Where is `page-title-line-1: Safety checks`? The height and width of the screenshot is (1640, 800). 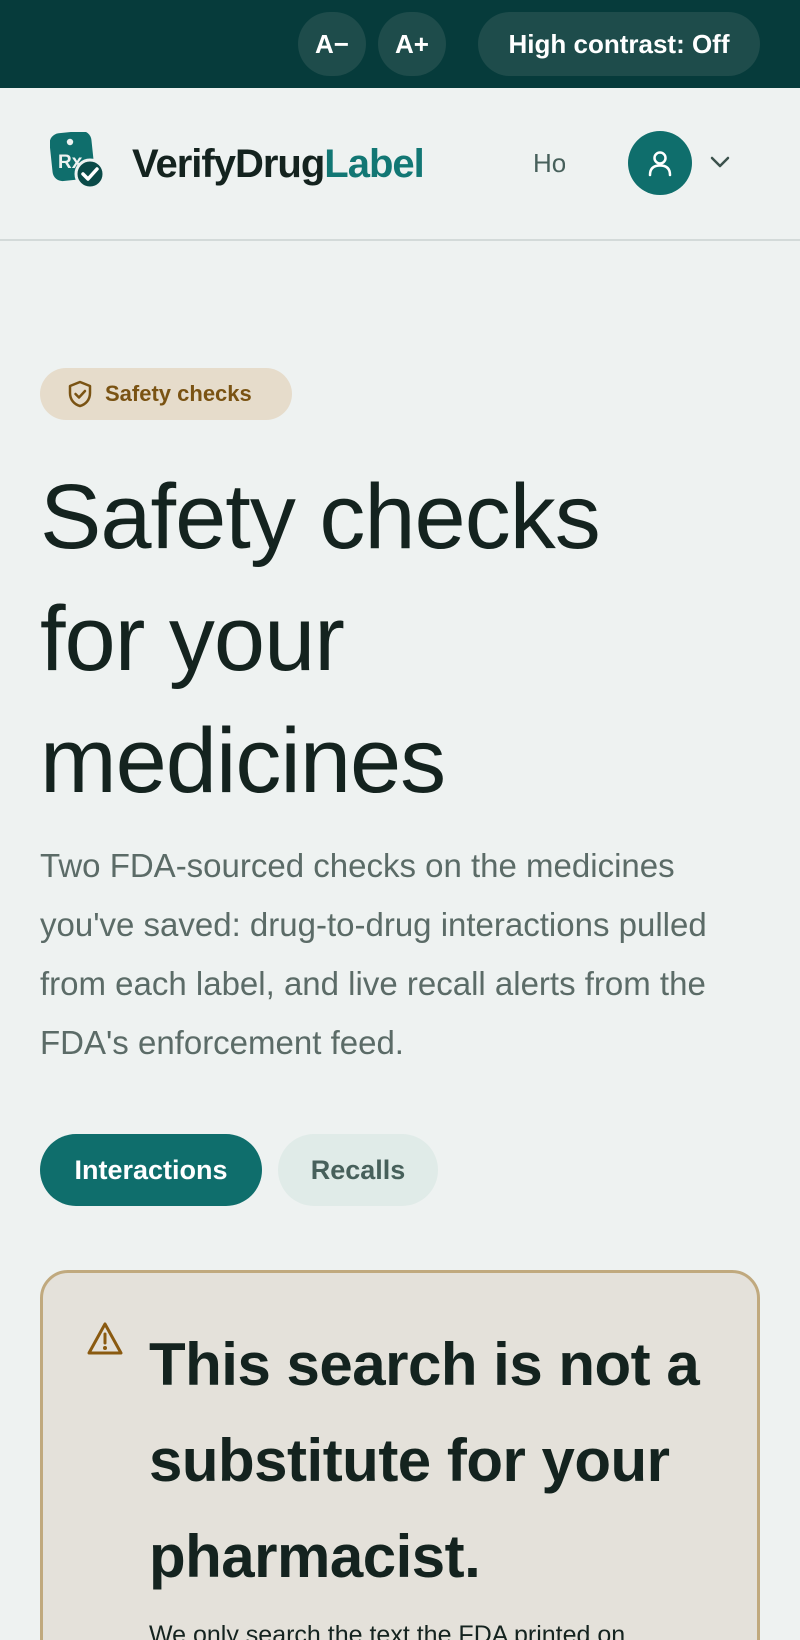 page-title-line-1: Safety checks is located at coordinates (320, 517).